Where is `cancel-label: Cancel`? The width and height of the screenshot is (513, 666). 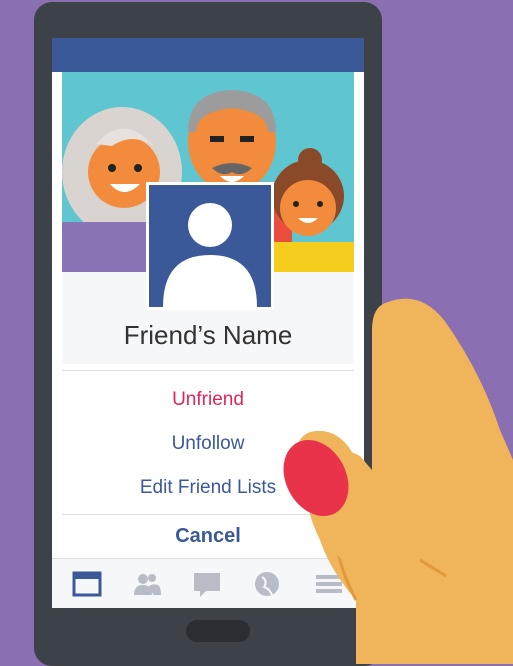 cancel-label: Cancel is located at coordinates (208, 536).